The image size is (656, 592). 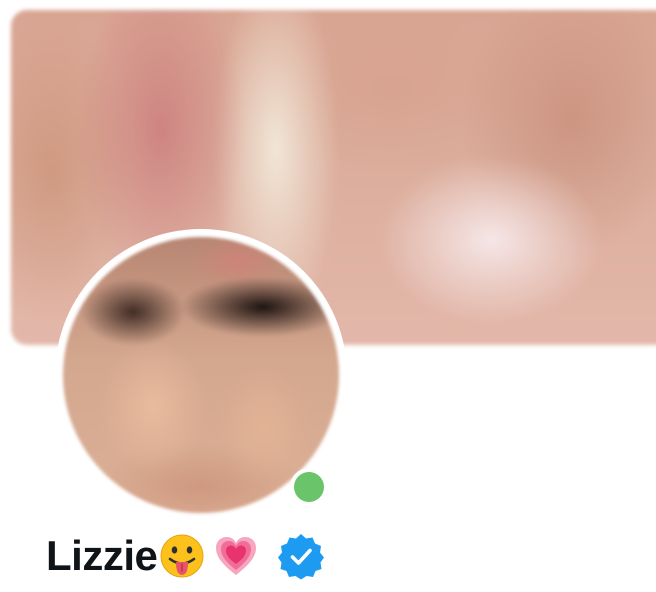 I want to click on display-name: Lizzie, so click(x=102, y=555).